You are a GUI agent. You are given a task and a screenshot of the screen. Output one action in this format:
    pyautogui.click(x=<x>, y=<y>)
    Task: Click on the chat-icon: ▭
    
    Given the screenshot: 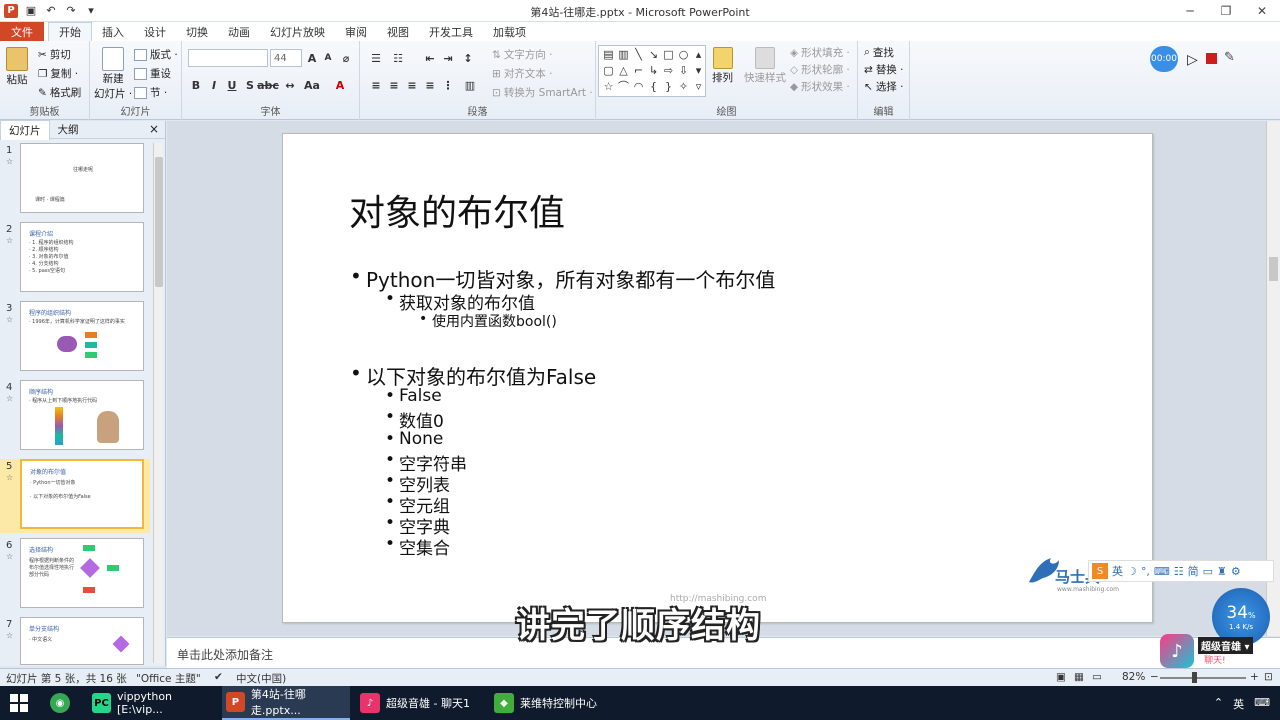 What is the action you would take?
    pyautogui.click(x=1208, y=571)
    